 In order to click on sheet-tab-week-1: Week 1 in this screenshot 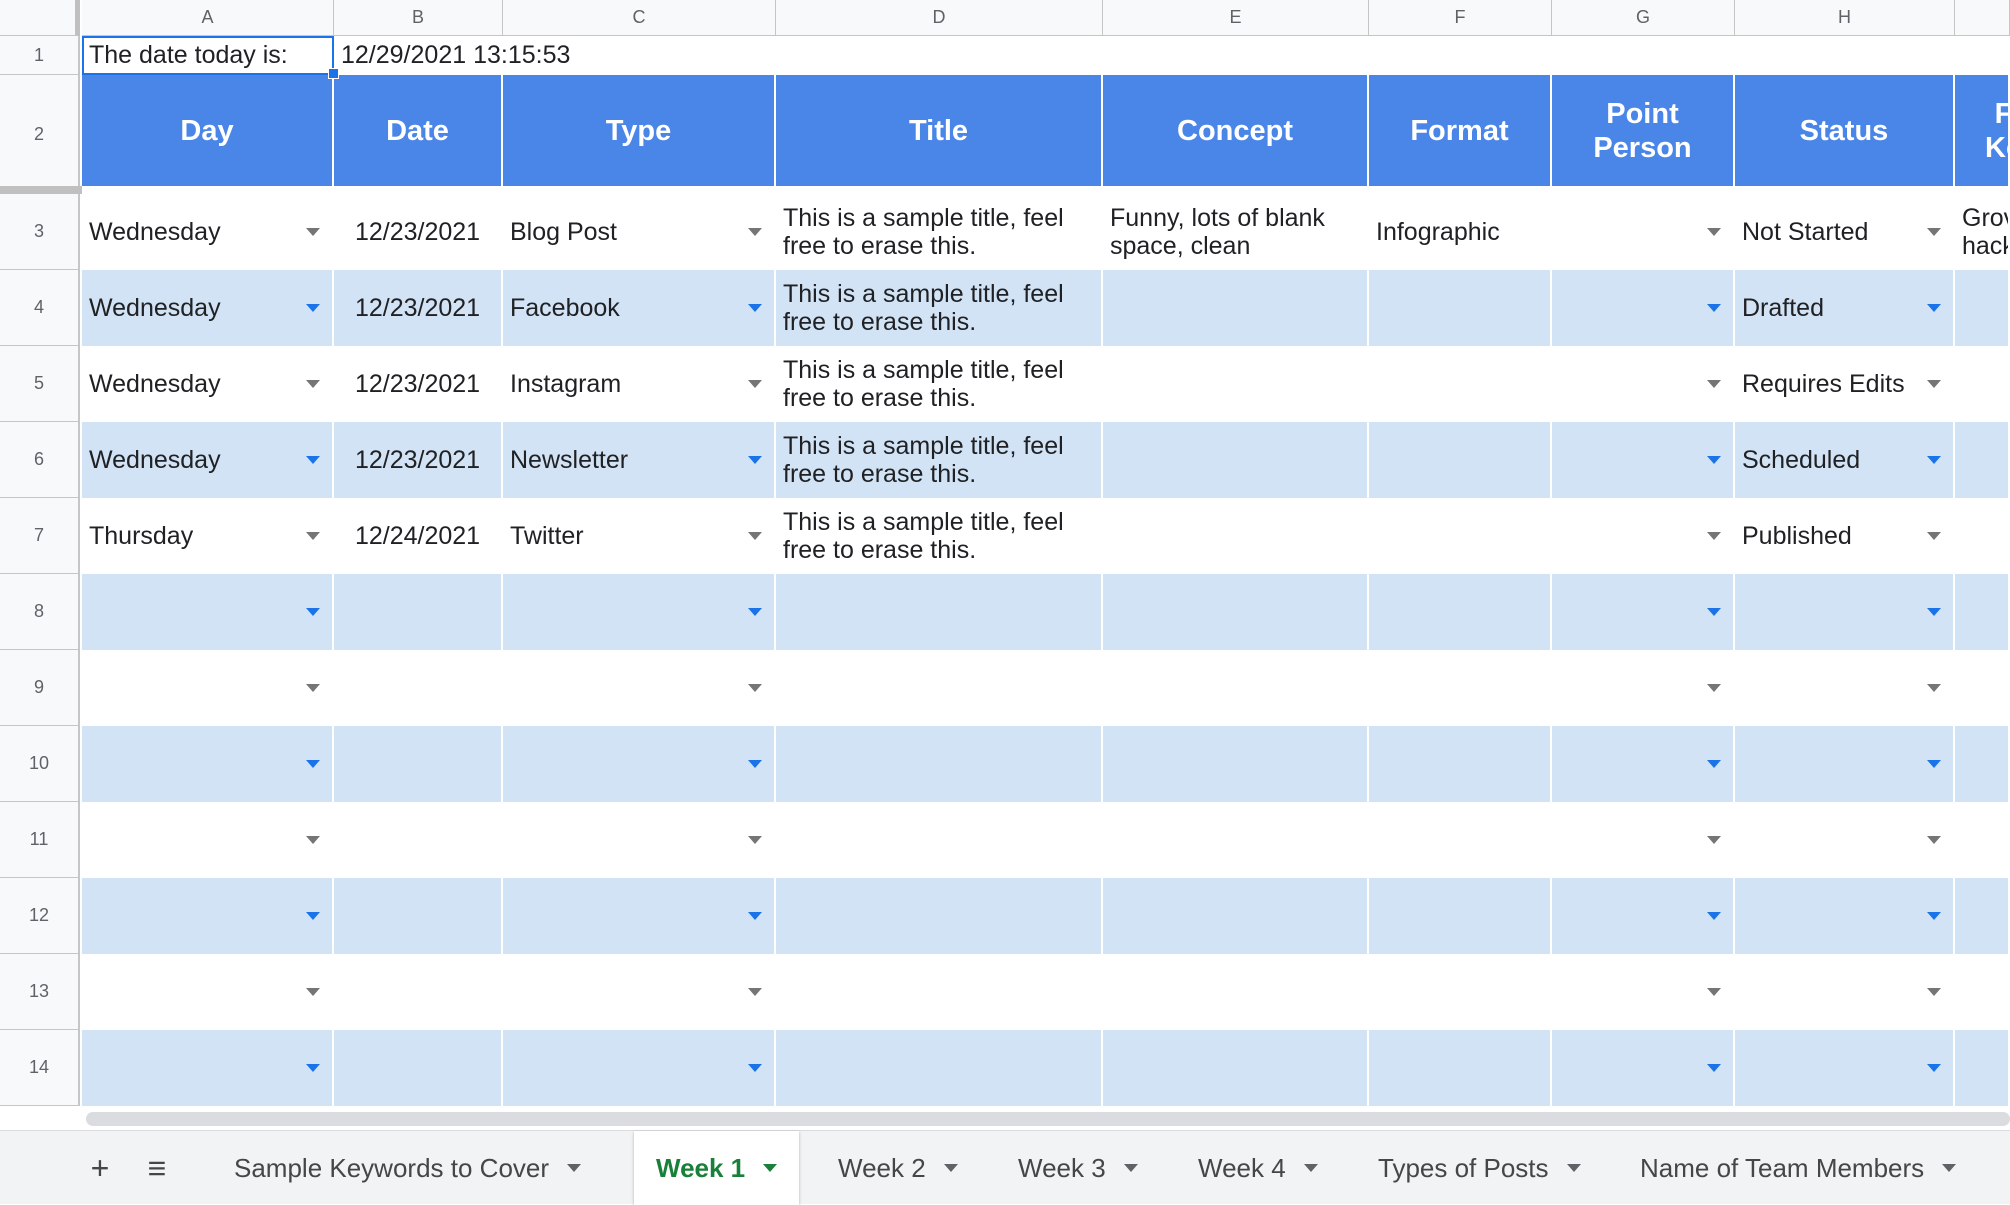, I will do `click(717, 1168)`.